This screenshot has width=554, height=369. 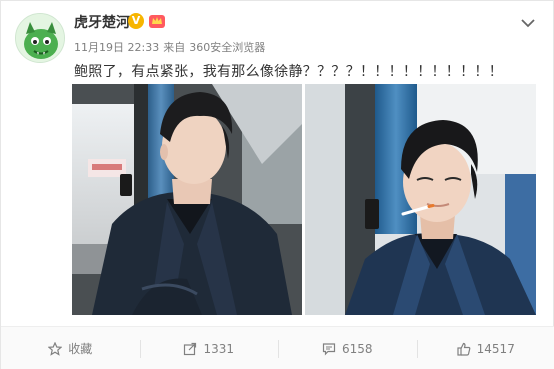 I want to click on source-prefix: 来自, so click(x=174, y=47).